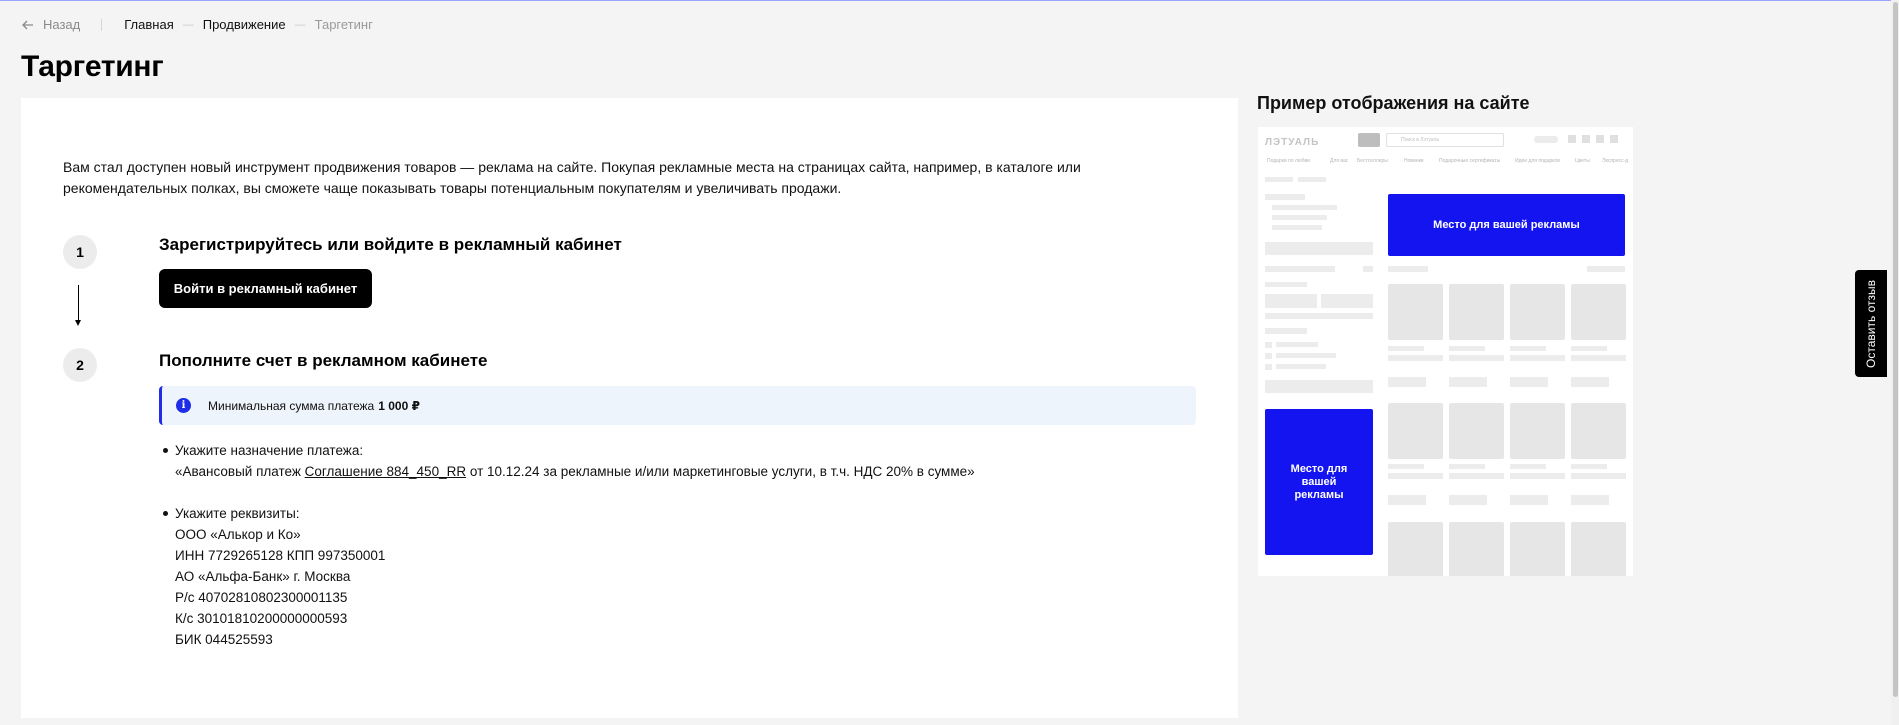  Describe the element at coordinates (265, 288) in the screenshot. I see `login-ad-cabinet-button: Войти в рекламный кабинет` at that location.